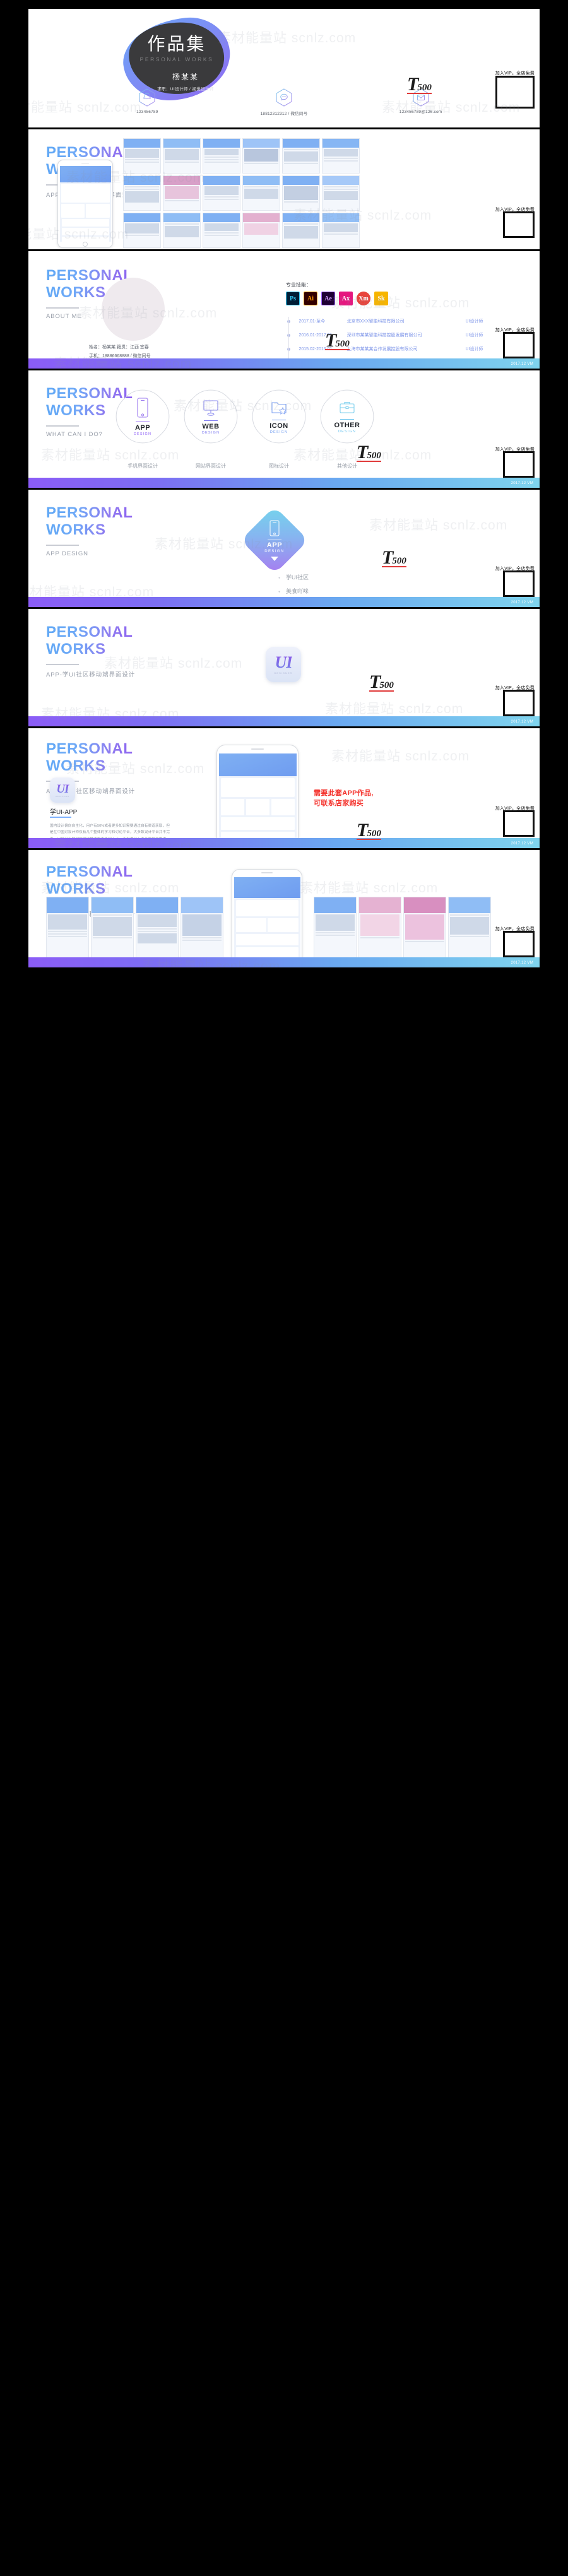  What do you see at coordinates (381, 298) in the screenshot?
I see `sketch-icon: Sk` at bounding box center [381, 298].